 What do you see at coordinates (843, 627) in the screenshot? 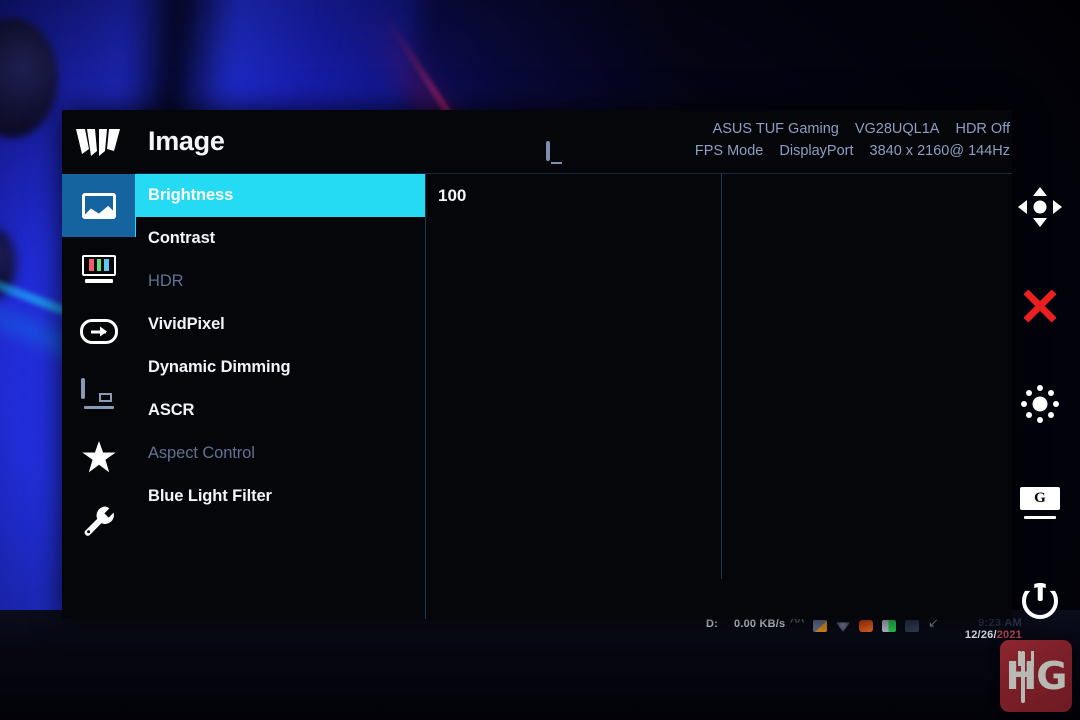
I see `app-tray-icon-blue` at bounding box center [843, 627].